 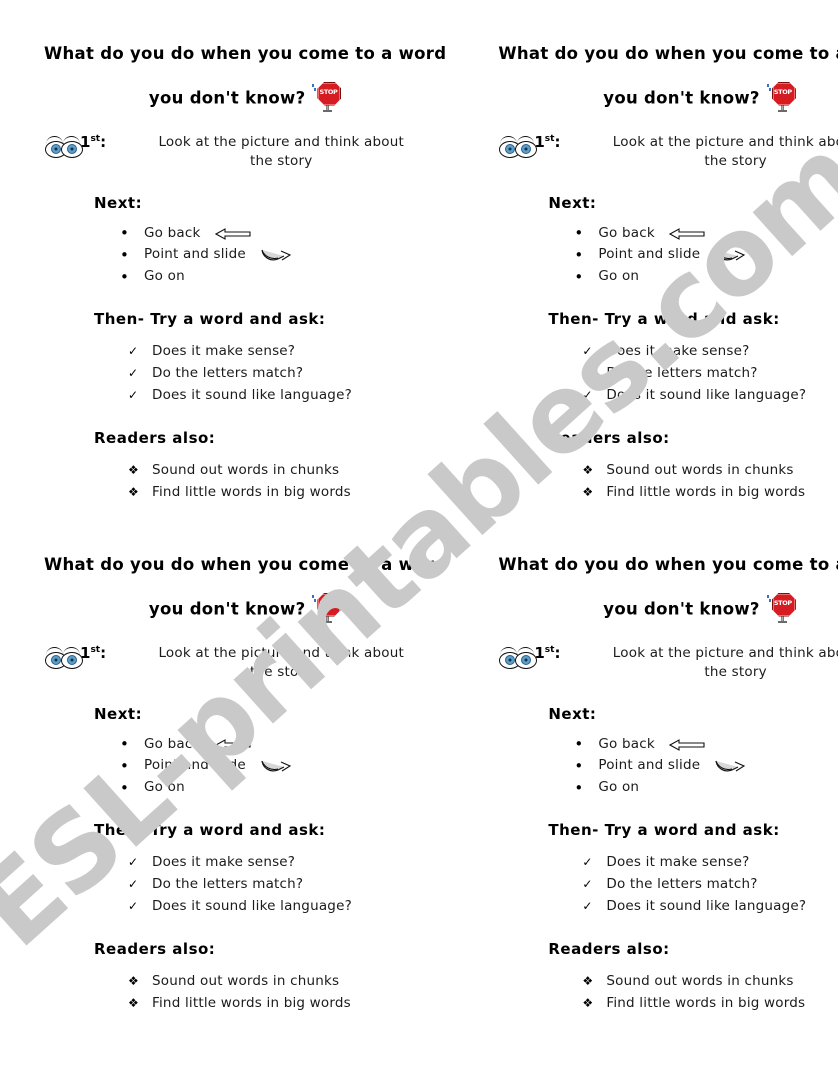 I want to click on list-item: ✓ Does it make sense?, so click(x=287, y=863).